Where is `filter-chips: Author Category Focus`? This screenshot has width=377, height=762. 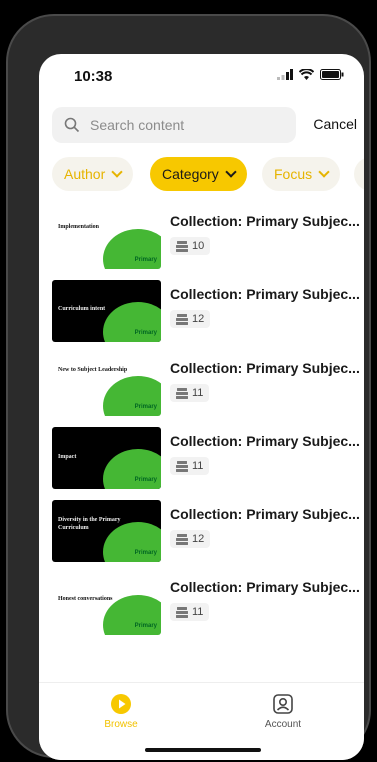 filter-chips: Author Category Focus is located at coordinates (208, 174).